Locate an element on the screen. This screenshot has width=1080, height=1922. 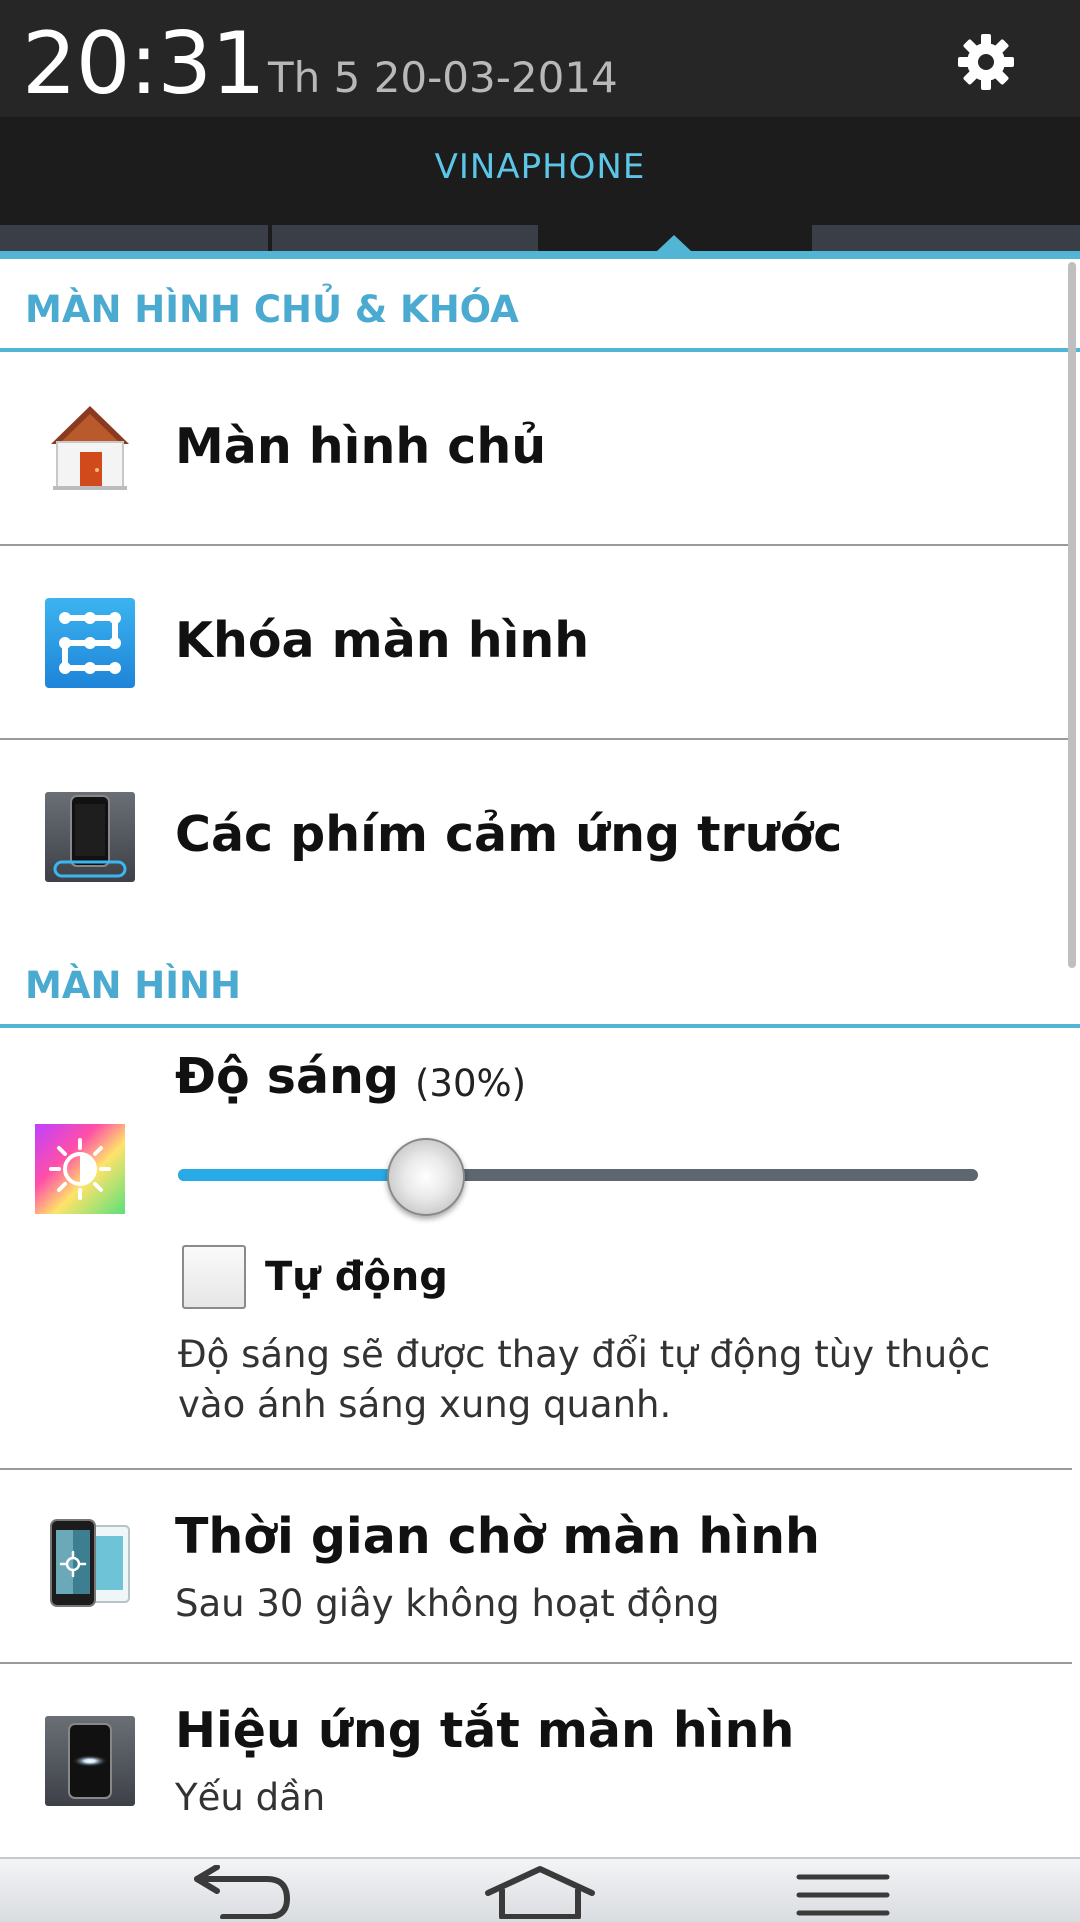
settings-item-lock-screen: Khóa màn hình is located at coordinates (536, 643).